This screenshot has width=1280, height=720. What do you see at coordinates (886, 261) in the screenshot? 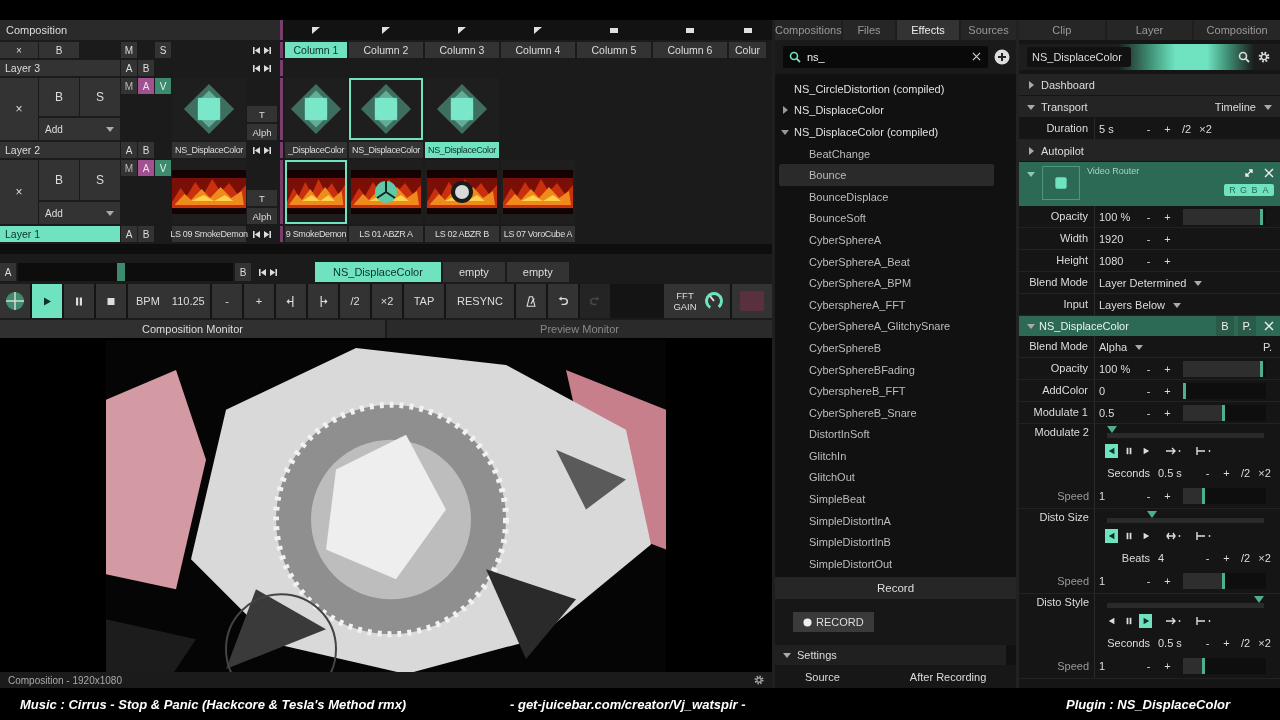
I see `list-item: CyberSphereA_Beat` at bounding box center [886, 261].